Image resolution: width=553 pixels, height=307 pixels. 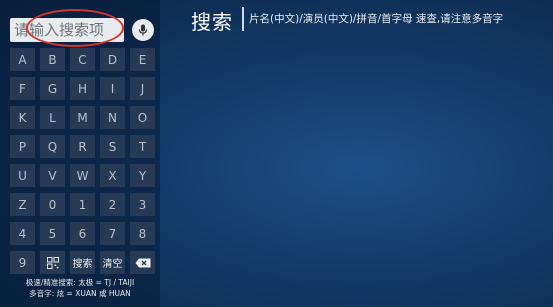 I want to click on key-w: W, so click(x=82, y=175).